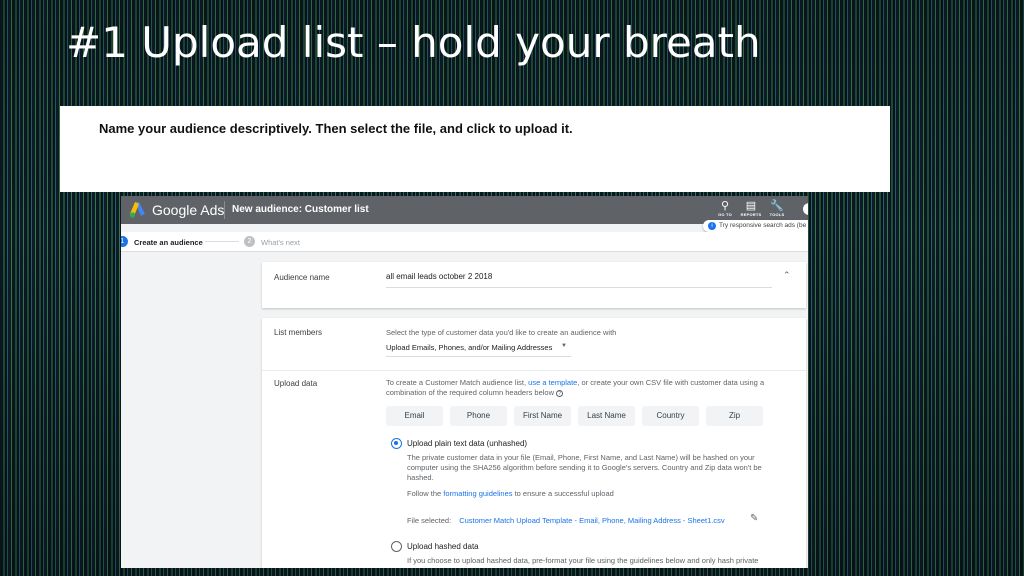 This screenshot has width=1024, height=576. What do you see at coordinates (414, 416) in the screenshot?
I see `column-chip-email: Email` at bounding box center [414, 416].